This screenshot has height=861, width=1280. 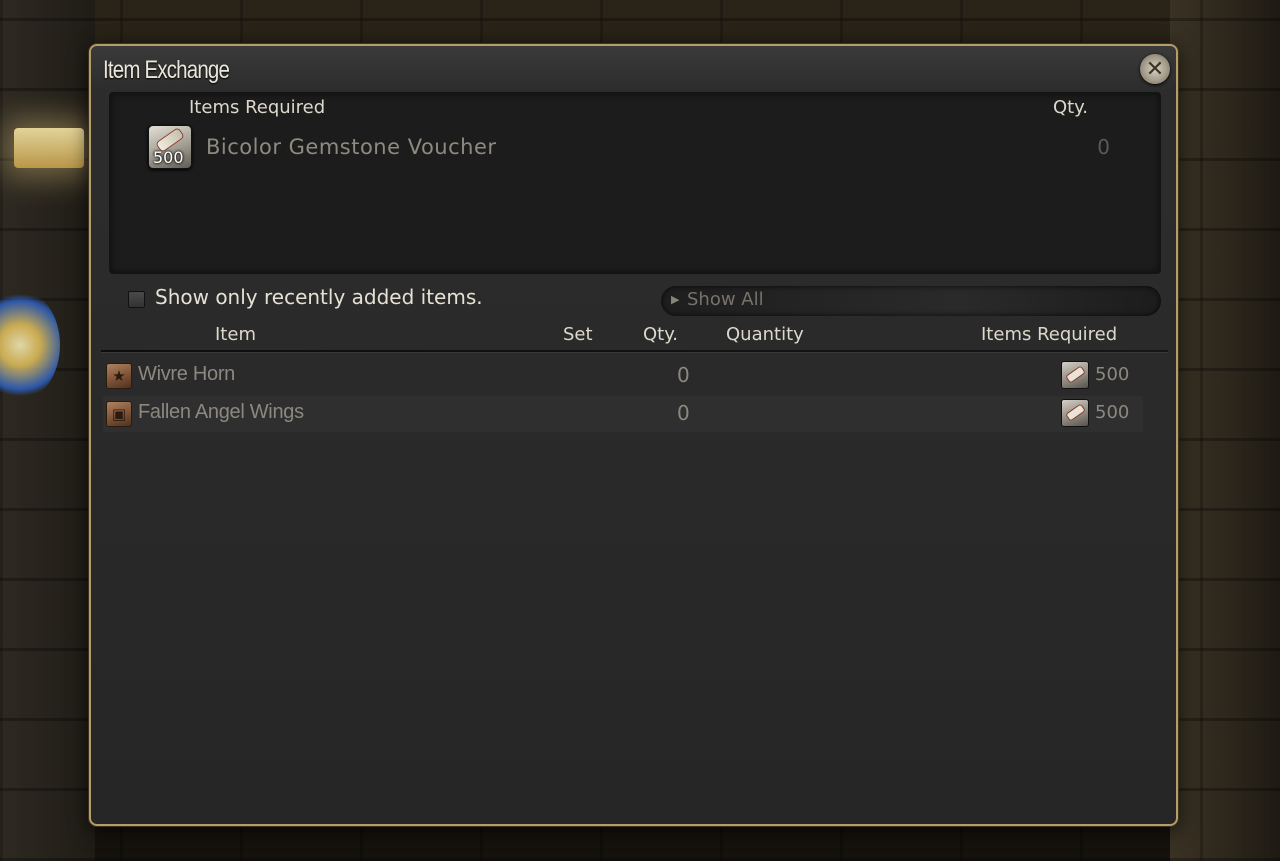 I want to click on column-header-items-required: Items Required, so click(x=1049, y=334).